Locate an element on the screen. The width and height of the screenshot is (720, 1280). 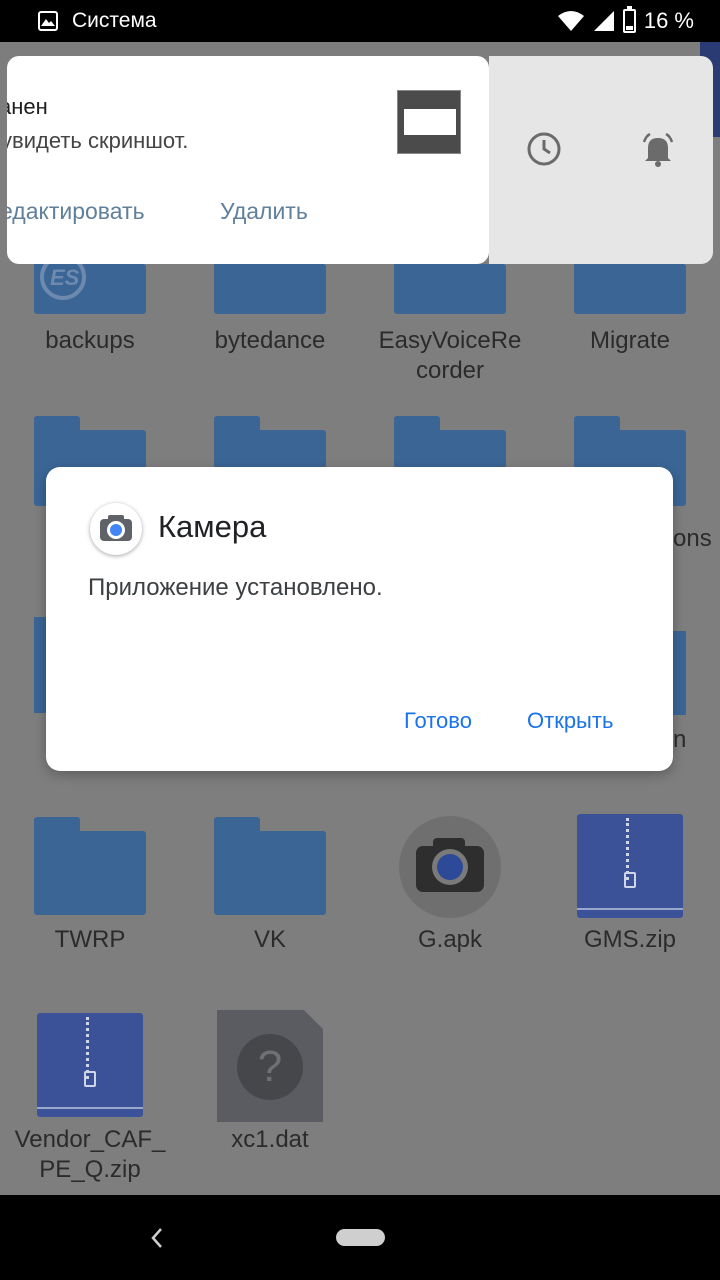
file-name: VK is located at coordinates (269, 939).